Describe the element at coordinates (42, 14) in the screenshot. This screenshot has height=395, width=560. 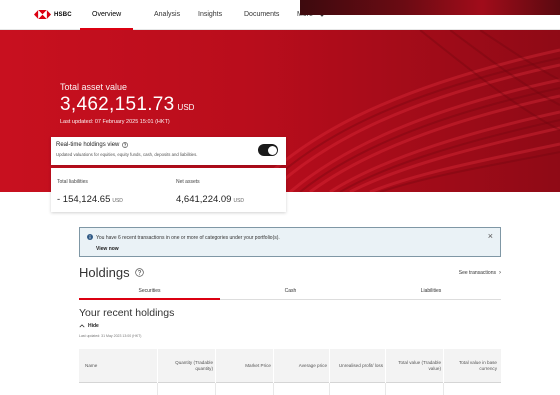
I see `hexagon-logo-icon` at that location.